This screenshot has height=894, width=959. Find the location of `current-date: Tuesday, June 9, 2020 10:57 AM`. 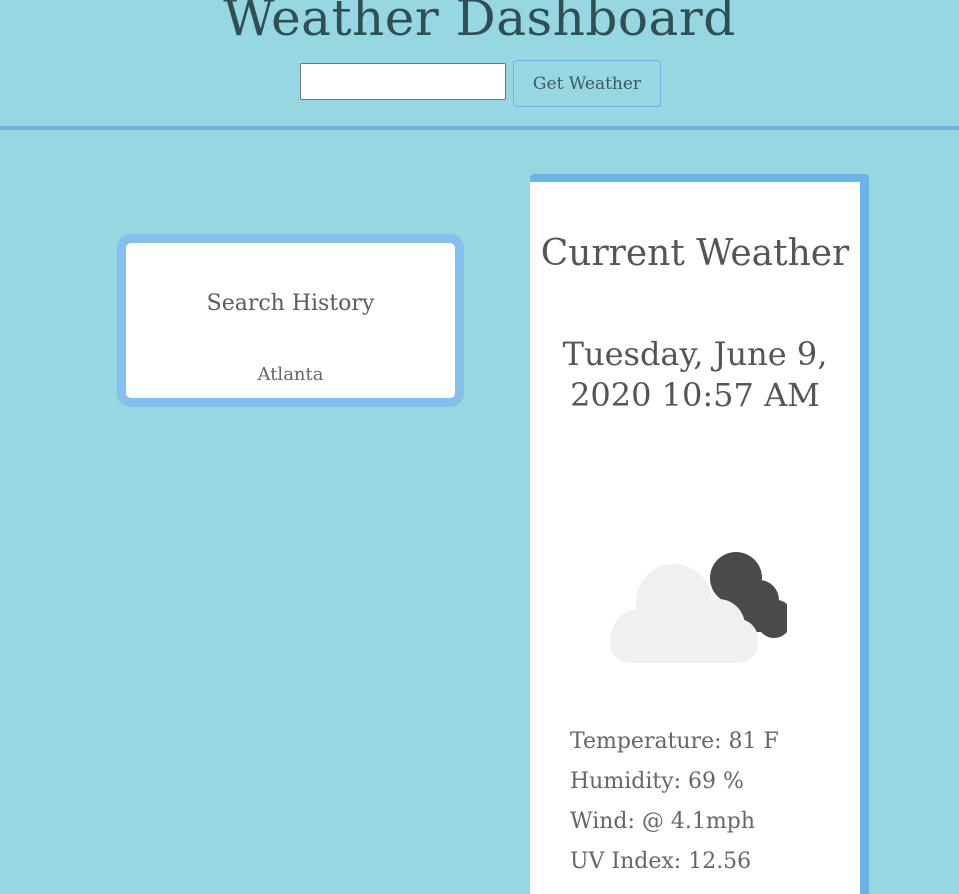

current-date: Tuesday, June 9, 2020 10:57 AM is located at coordinates (695, 374).